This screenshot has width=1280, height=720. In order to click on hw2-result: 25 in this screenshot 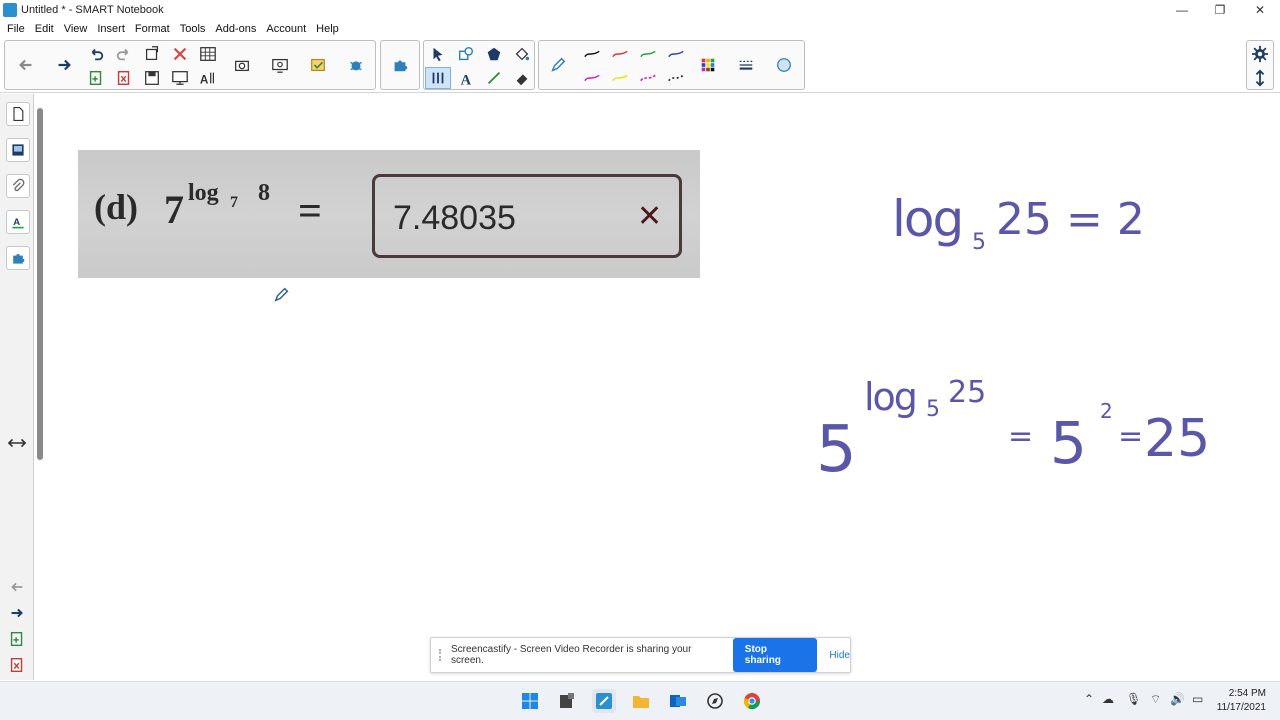, I will do `click(1177, 439)`.